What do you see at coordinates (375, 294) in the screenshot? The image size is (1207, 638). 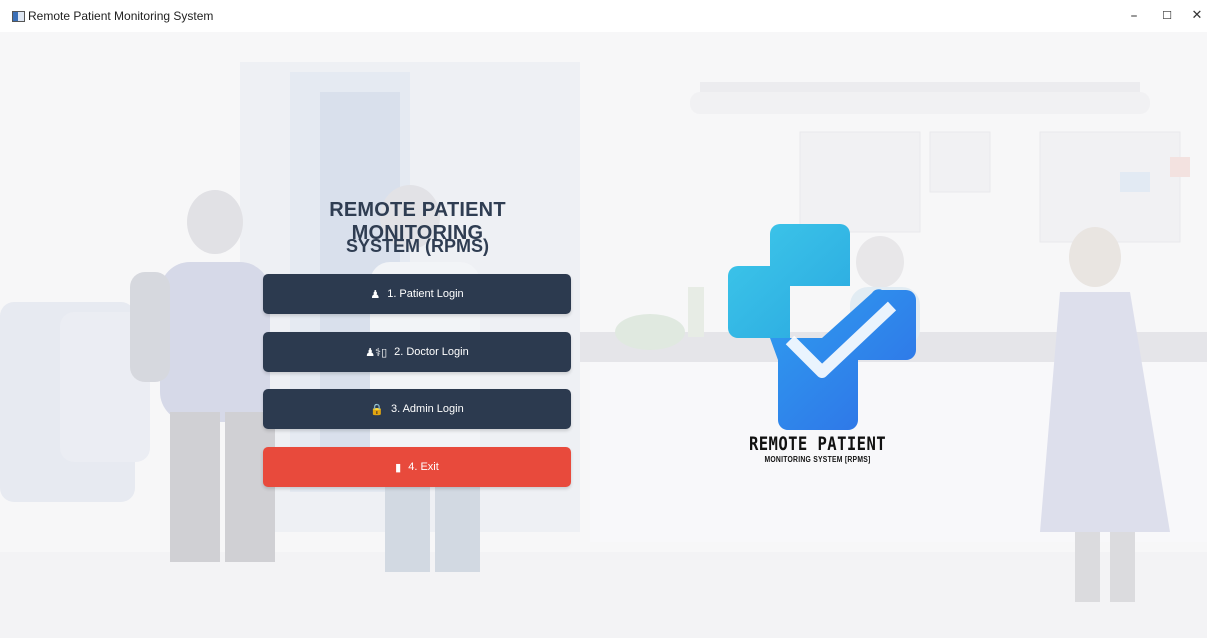 I see `patient-icon: ♟` at bounding box center [375, 294].